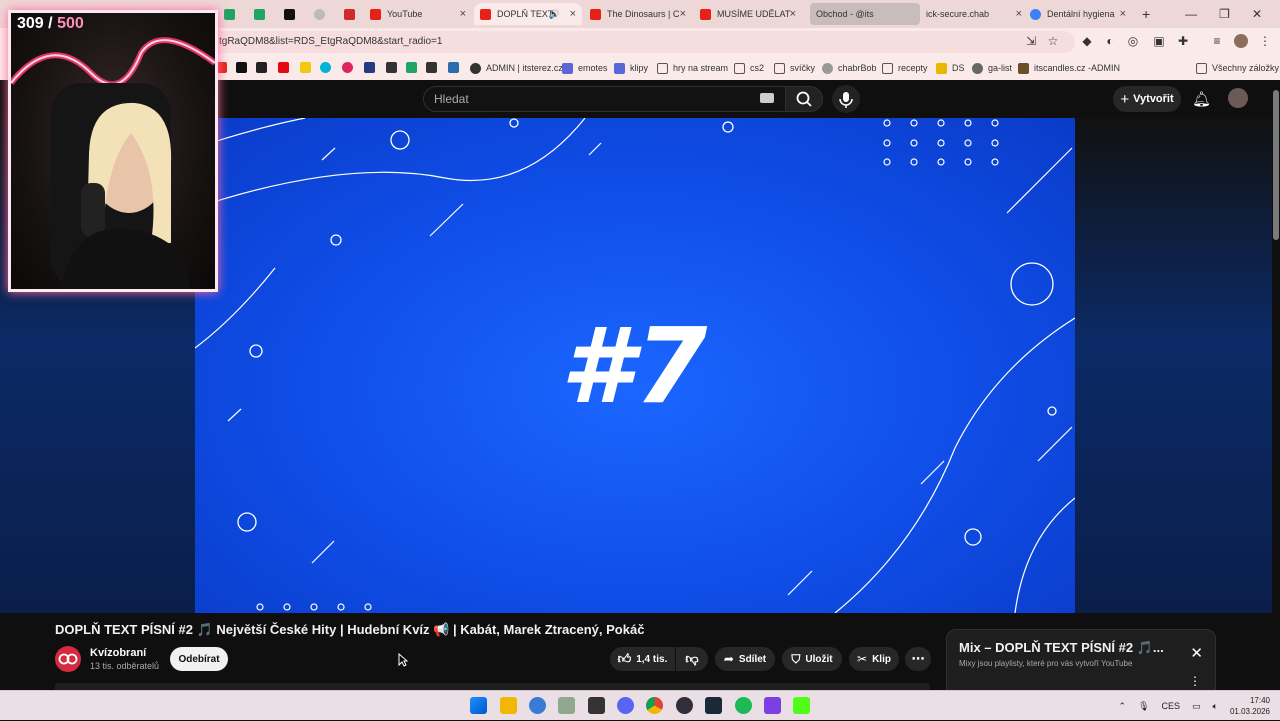 This screenshot has width=1280, height=721. What do you see at coordinates (849, 68) in the screenshot?
I see `bookmark-chabrbob: chabrBob` at bounding box center [849, 68].